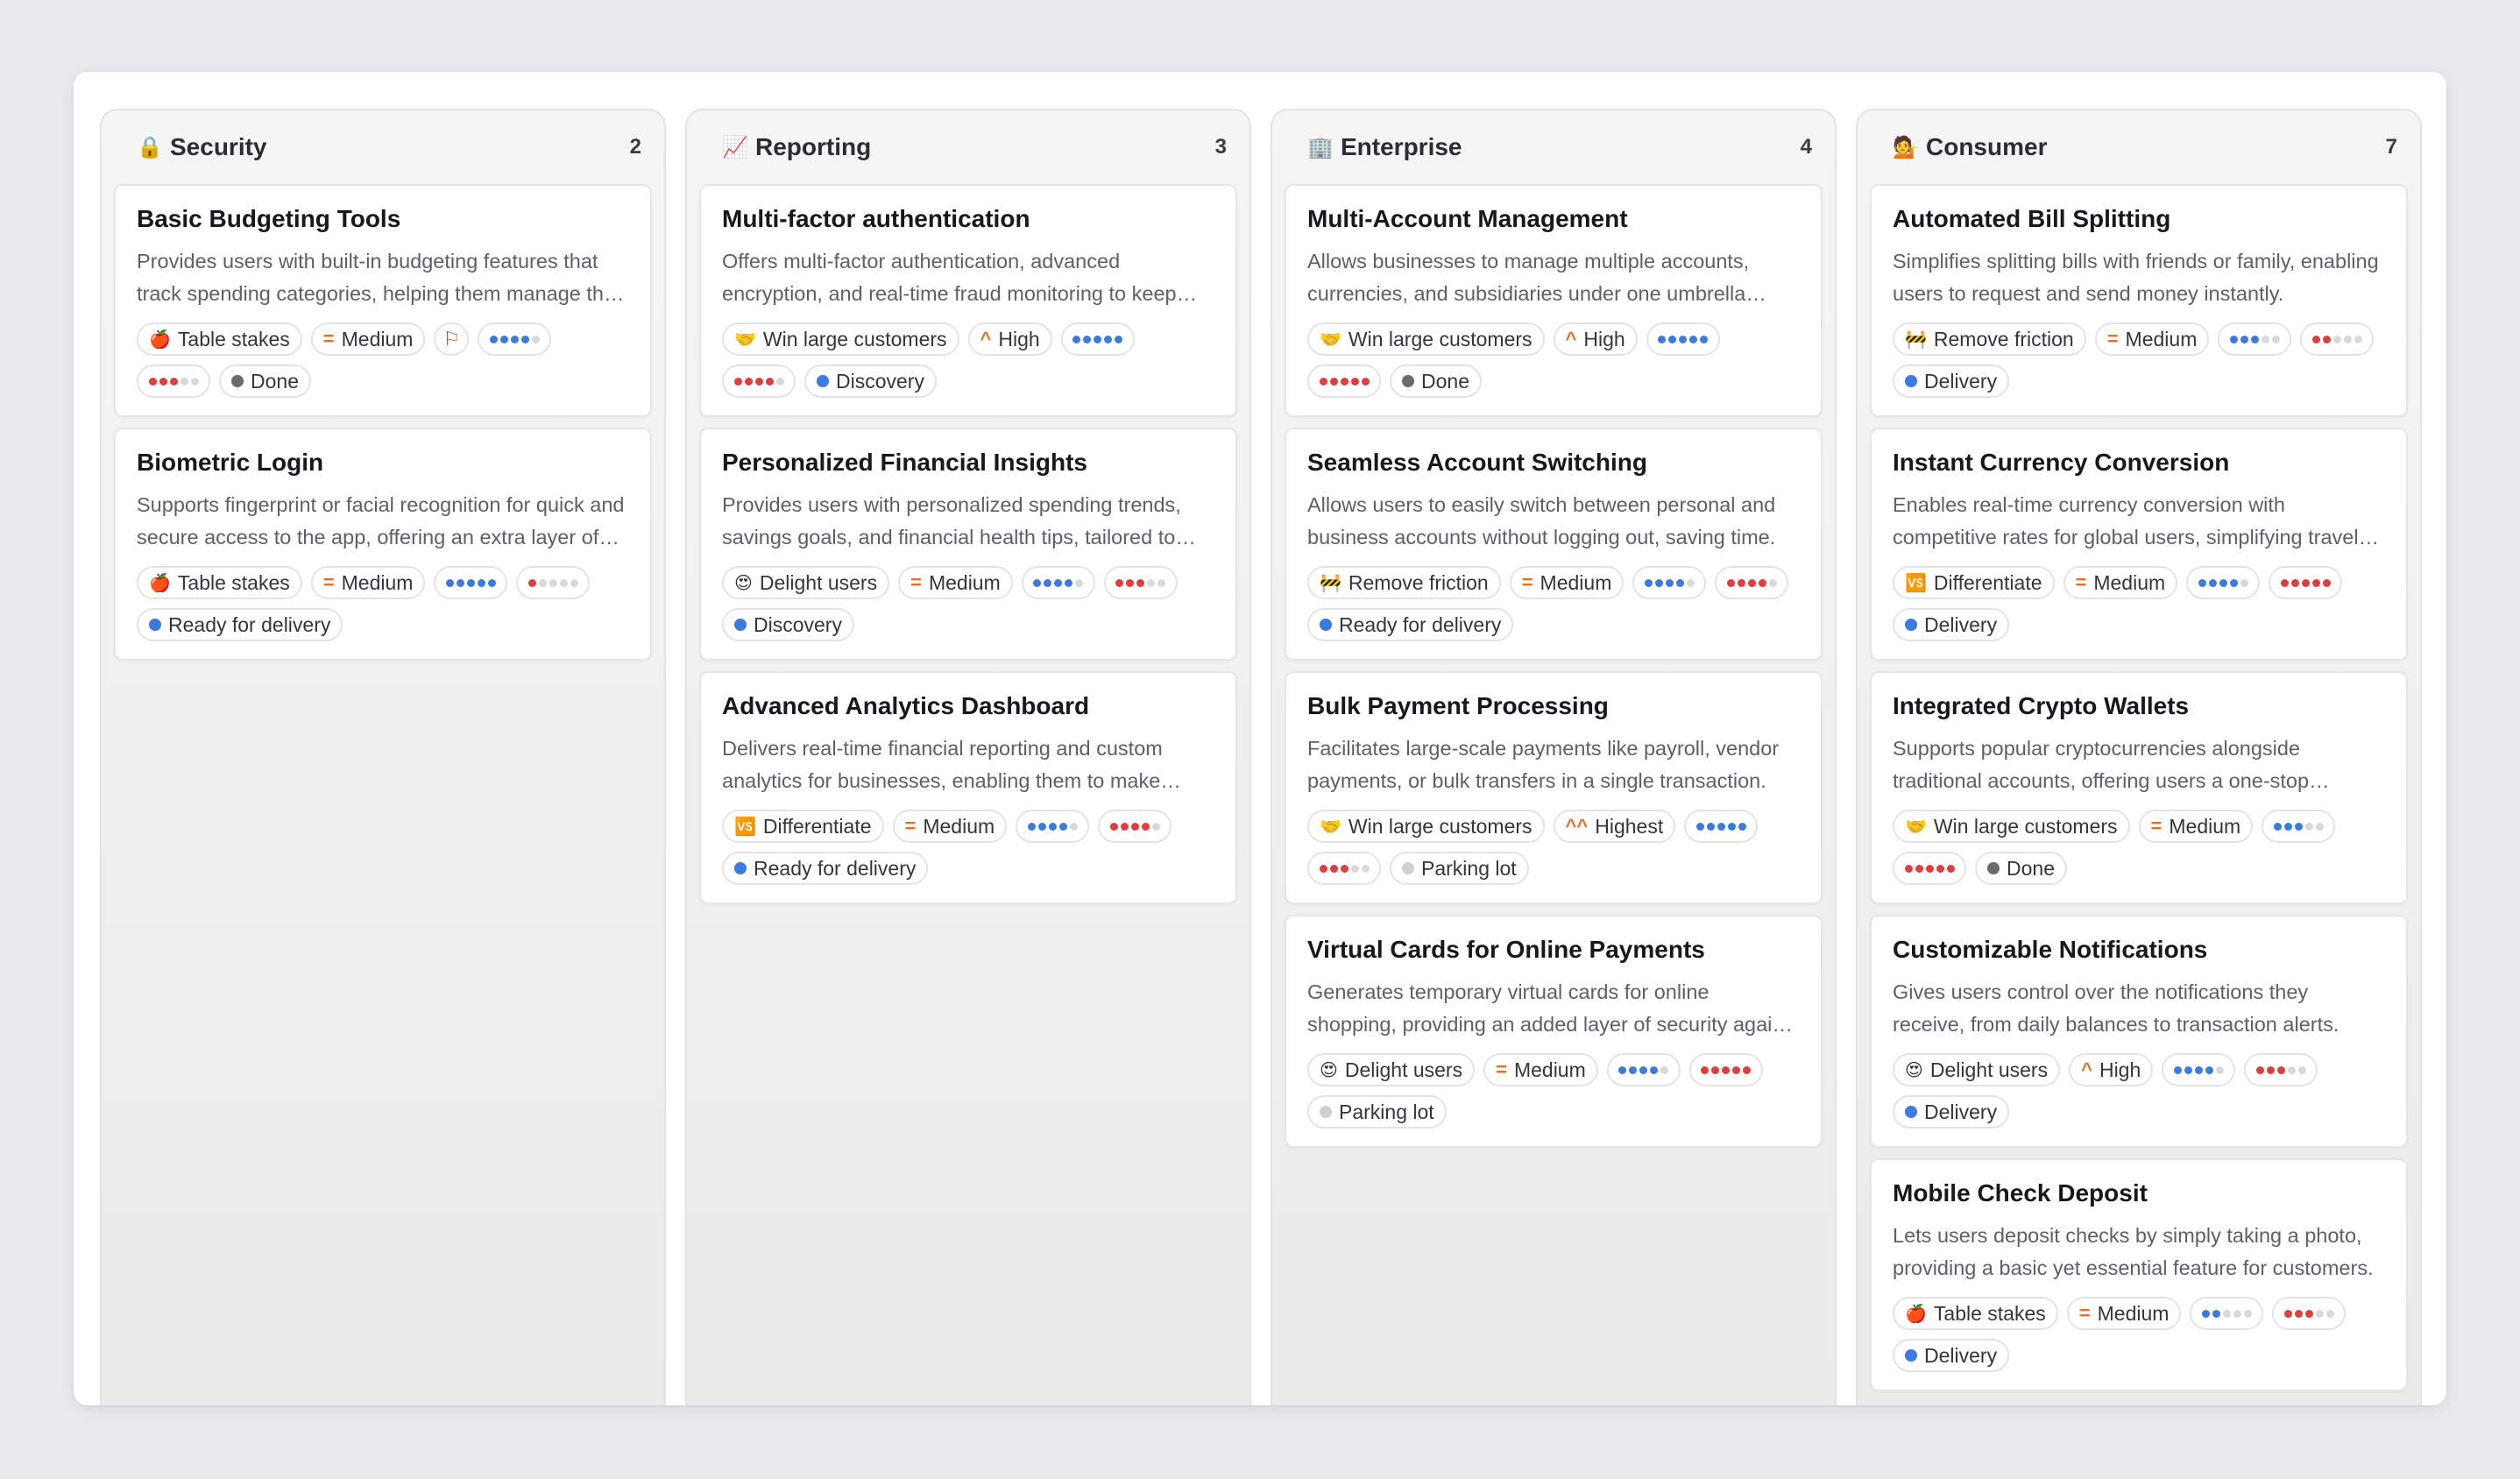 The image size is (2520, 1479). I want to click on column-header: 📈 Reporting 3, so click(968, 147).